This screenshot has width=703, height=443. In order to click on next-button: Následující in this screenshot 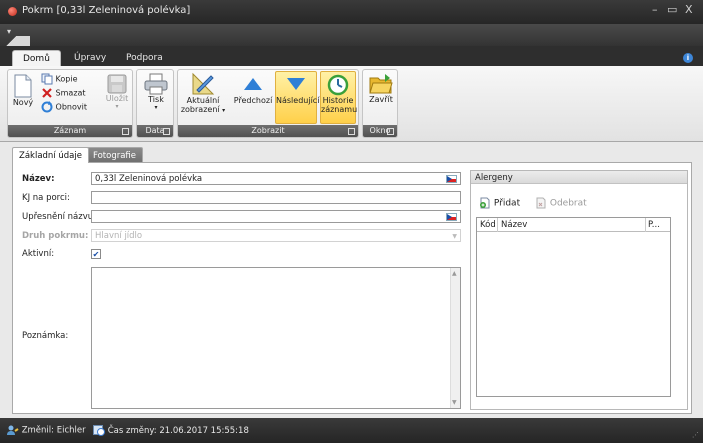, I will do `click(297, 97)`.